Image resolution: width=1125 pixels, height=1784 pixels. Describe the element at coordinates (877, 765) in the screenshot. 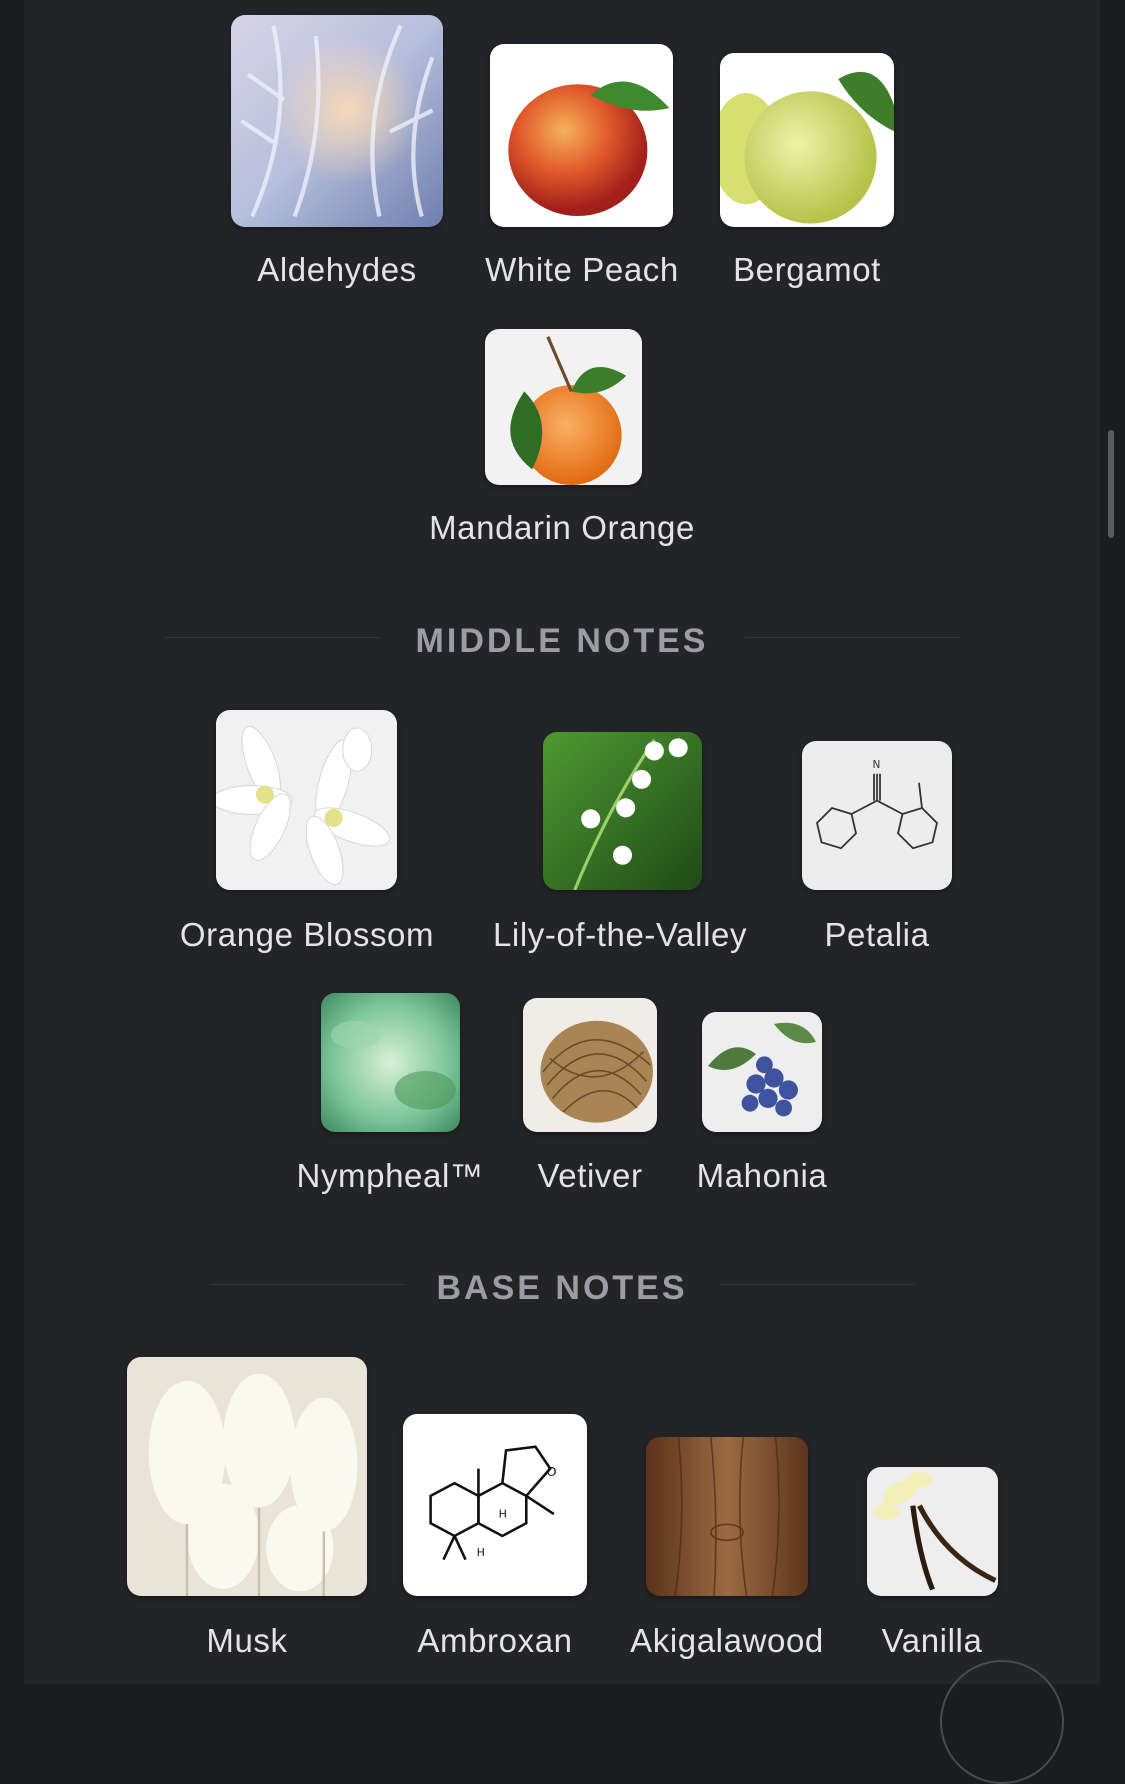

I see `svg-text: N` at that location.